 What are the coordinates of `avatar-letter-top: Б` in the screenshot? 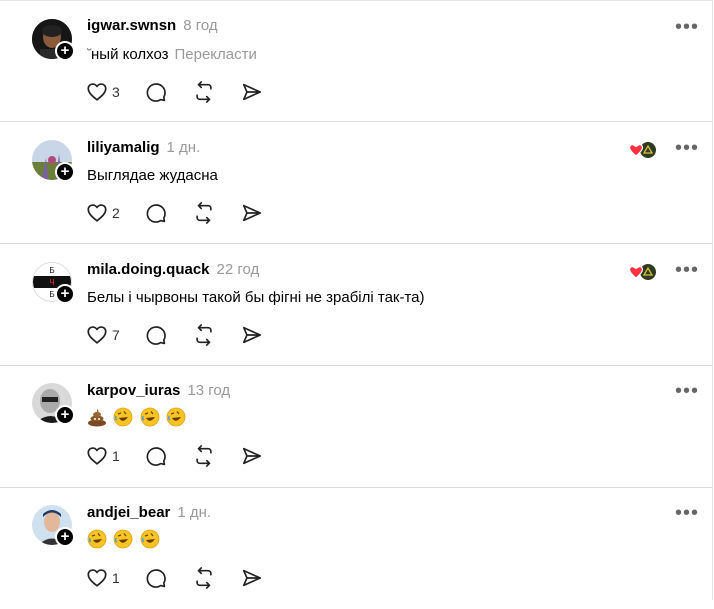 It's located at (51, 270).